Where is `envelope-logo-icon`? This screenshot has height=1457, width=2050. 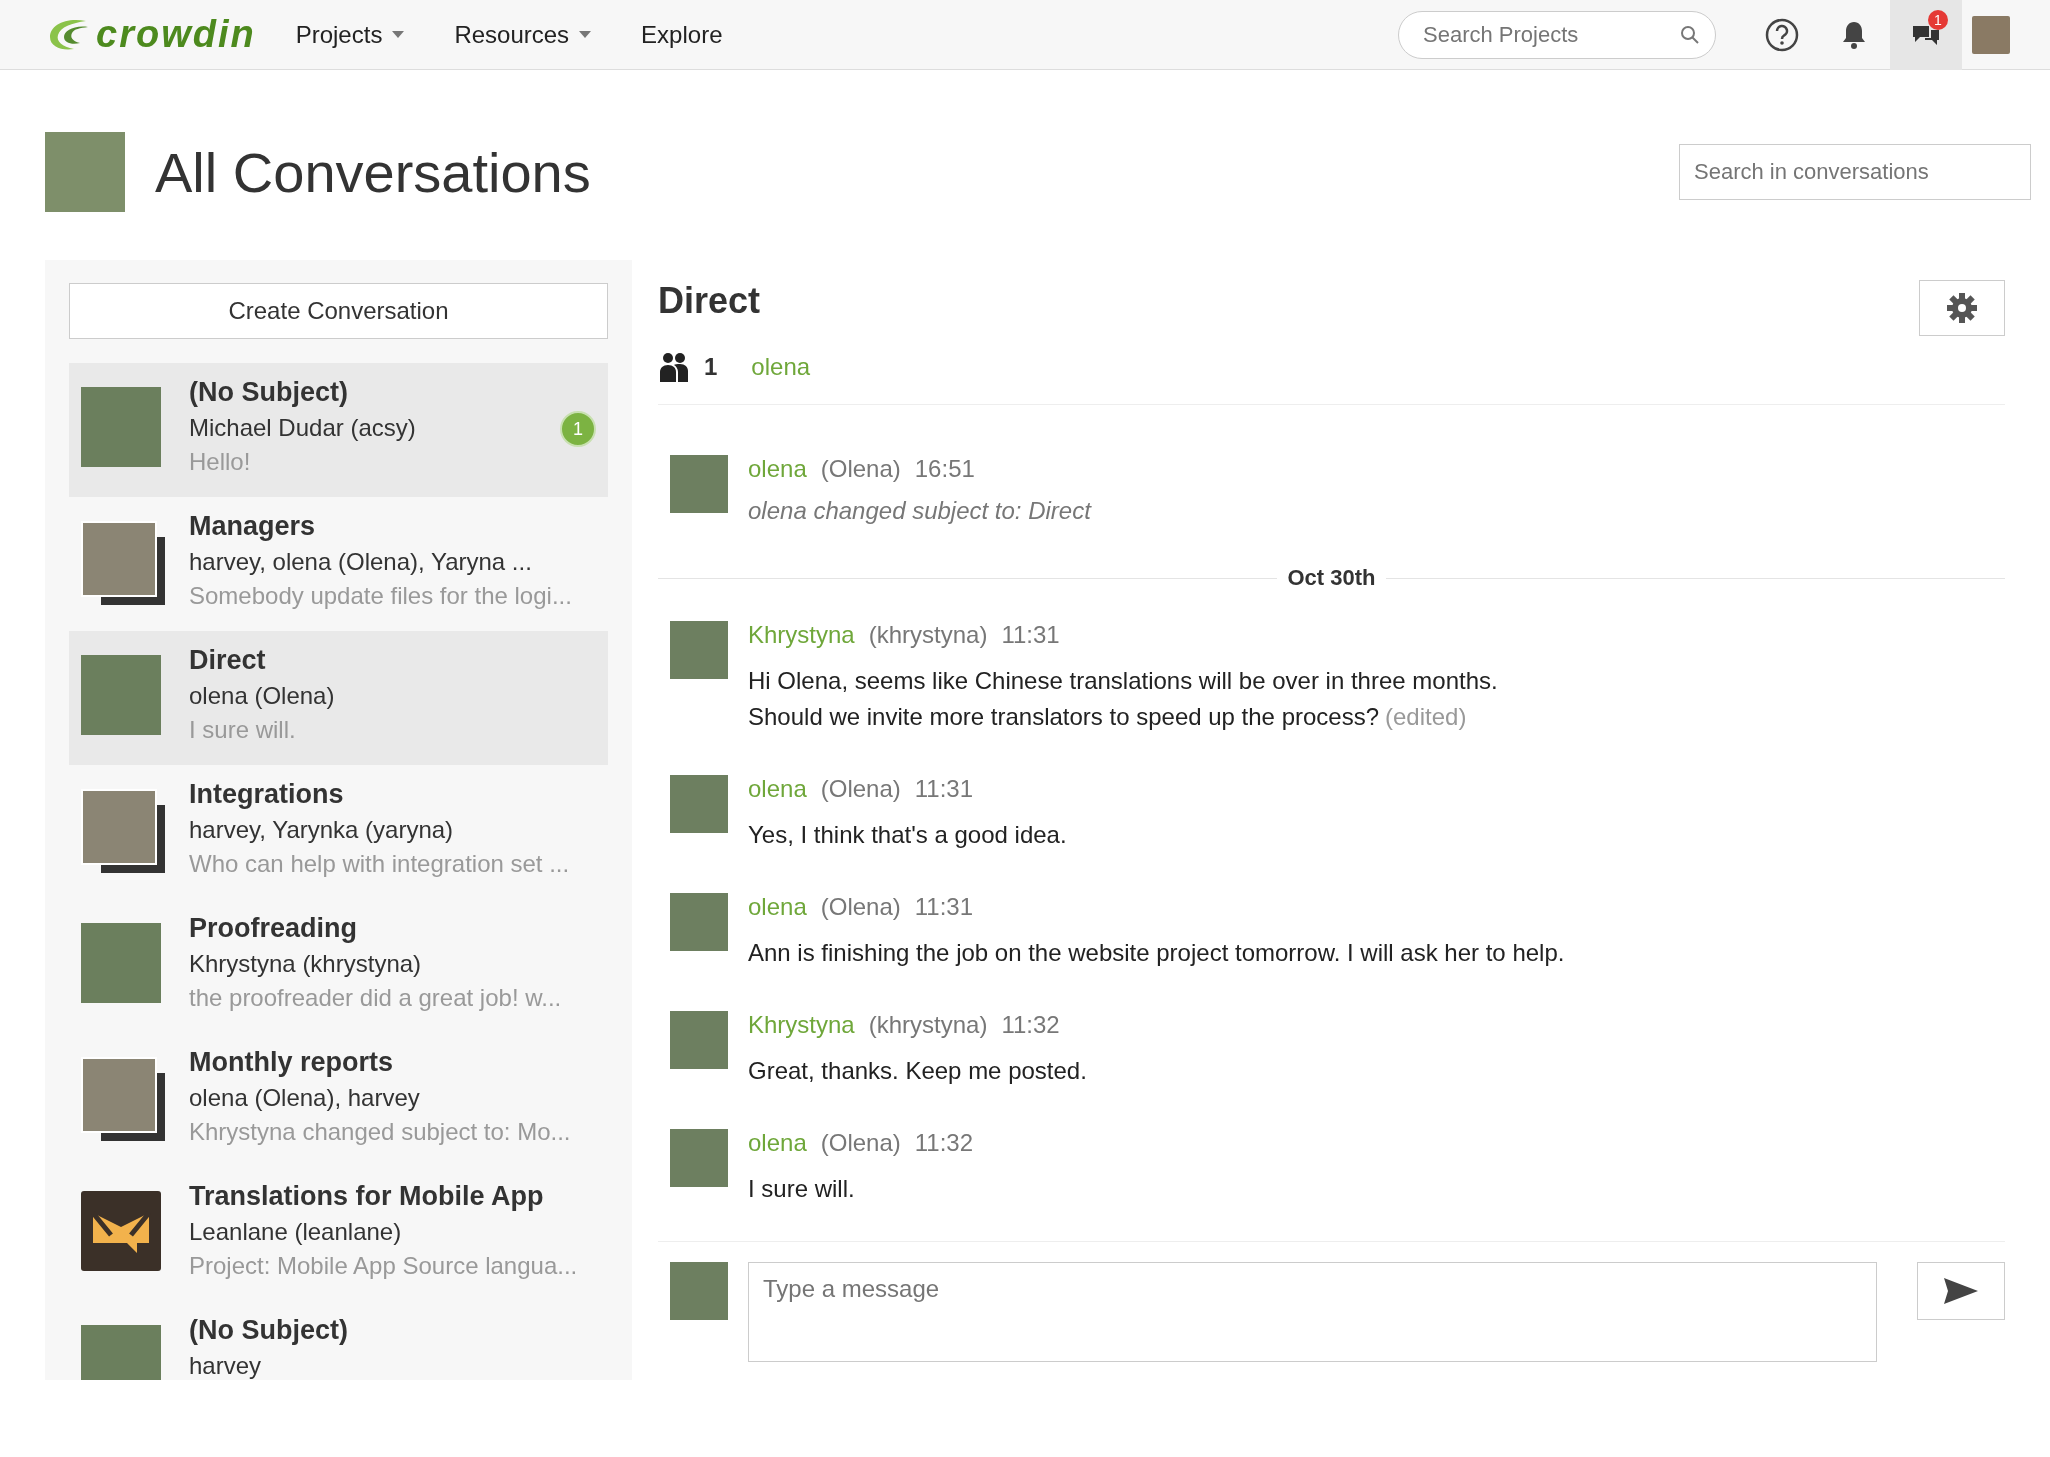
envelope-logo-icon is located at coordinates (121, 1231).